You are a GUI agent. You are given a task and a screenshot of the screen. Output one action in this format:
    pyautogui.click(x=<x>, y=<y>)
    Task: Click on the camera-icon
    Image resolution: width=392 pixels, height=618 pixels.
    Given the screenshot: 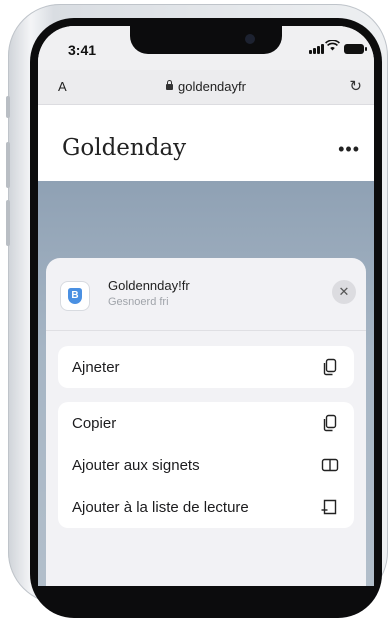 What is the action you would take?
    pyautogui.click(x=250, y=39)
    